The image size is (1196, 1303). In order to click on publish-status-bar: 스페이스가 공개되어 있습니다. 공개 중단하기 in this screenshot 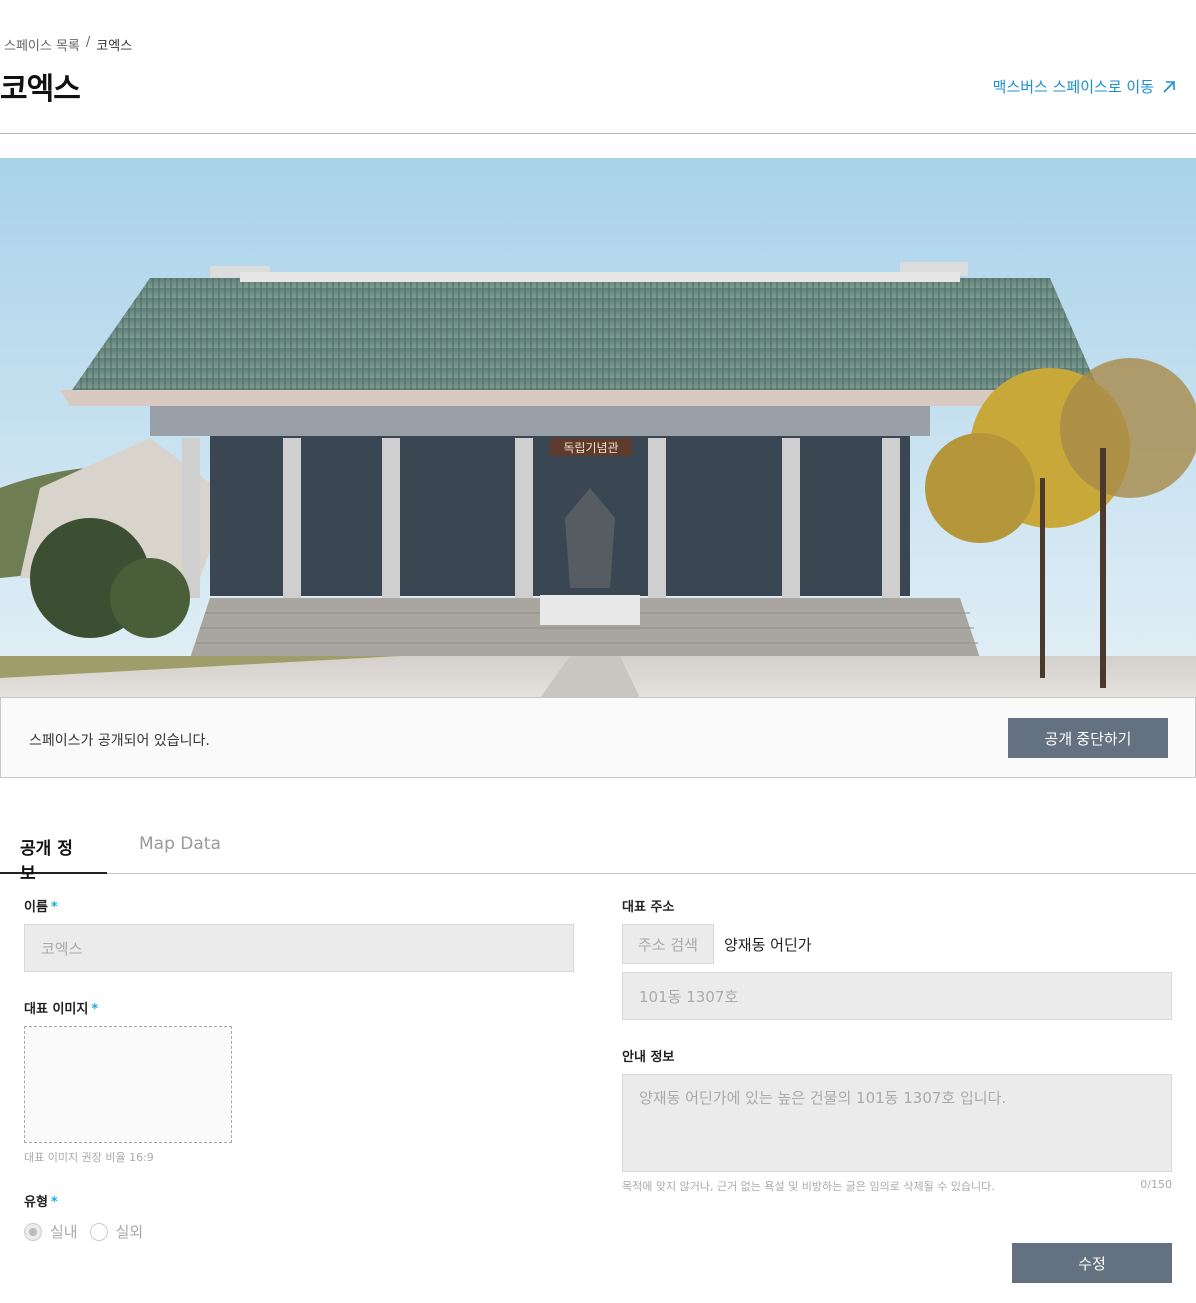, I will do `click(598, 737)`.